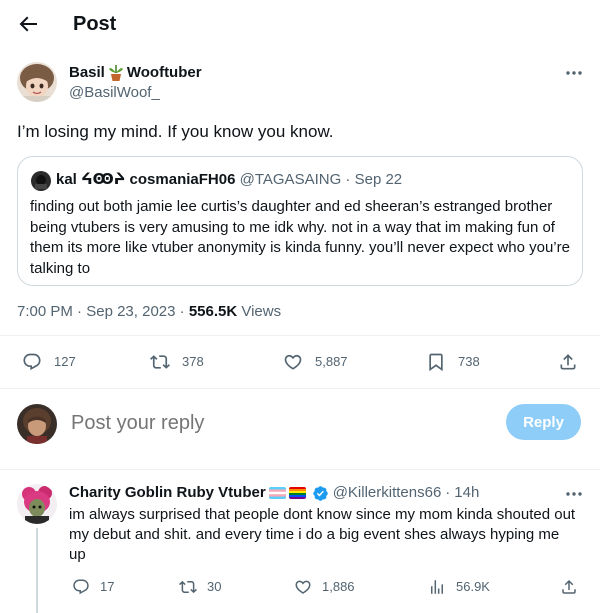  Describe the element at coordinates (93, 587) in the screenshot. I see `comment-reply-action: 17` at that location.